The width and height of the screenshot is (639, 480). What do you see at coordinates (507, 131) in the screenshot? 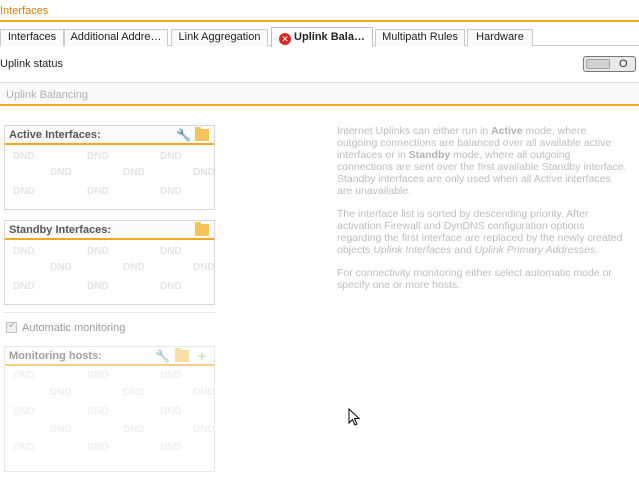
I see `help-bold-active: Active` at bounding box center [507, 131].